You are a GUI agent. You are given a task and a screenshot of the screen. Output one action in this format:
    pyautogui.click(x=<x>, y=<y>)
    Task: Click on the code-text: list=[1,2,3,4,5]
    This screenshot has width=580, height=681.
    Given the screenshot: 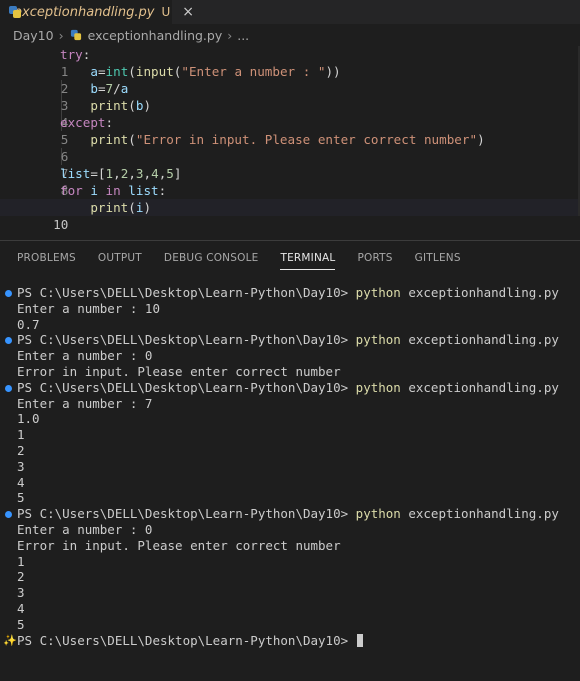 What is the action you would take?
    pyautogui.click(x=121, y=173)
    